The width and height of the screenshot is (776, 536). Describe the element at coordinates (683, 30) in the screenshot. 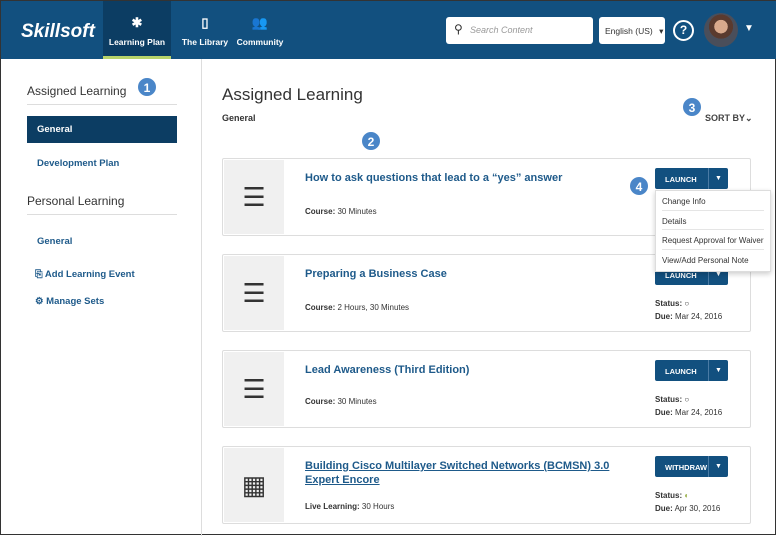

I see `help-button: ?` at that location.